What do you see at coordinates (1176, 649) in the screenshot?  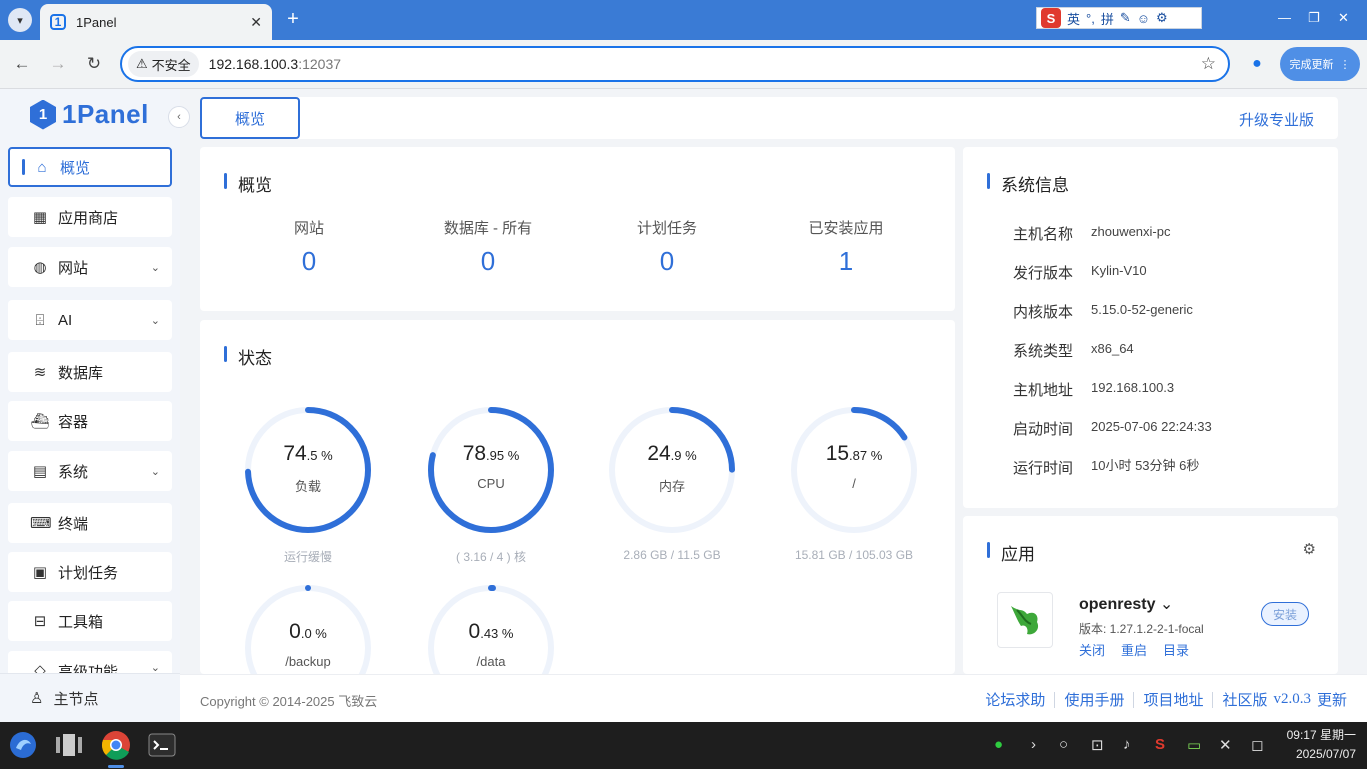 I see `app-directory-link: 目录` at bounding box center [1176, 649].